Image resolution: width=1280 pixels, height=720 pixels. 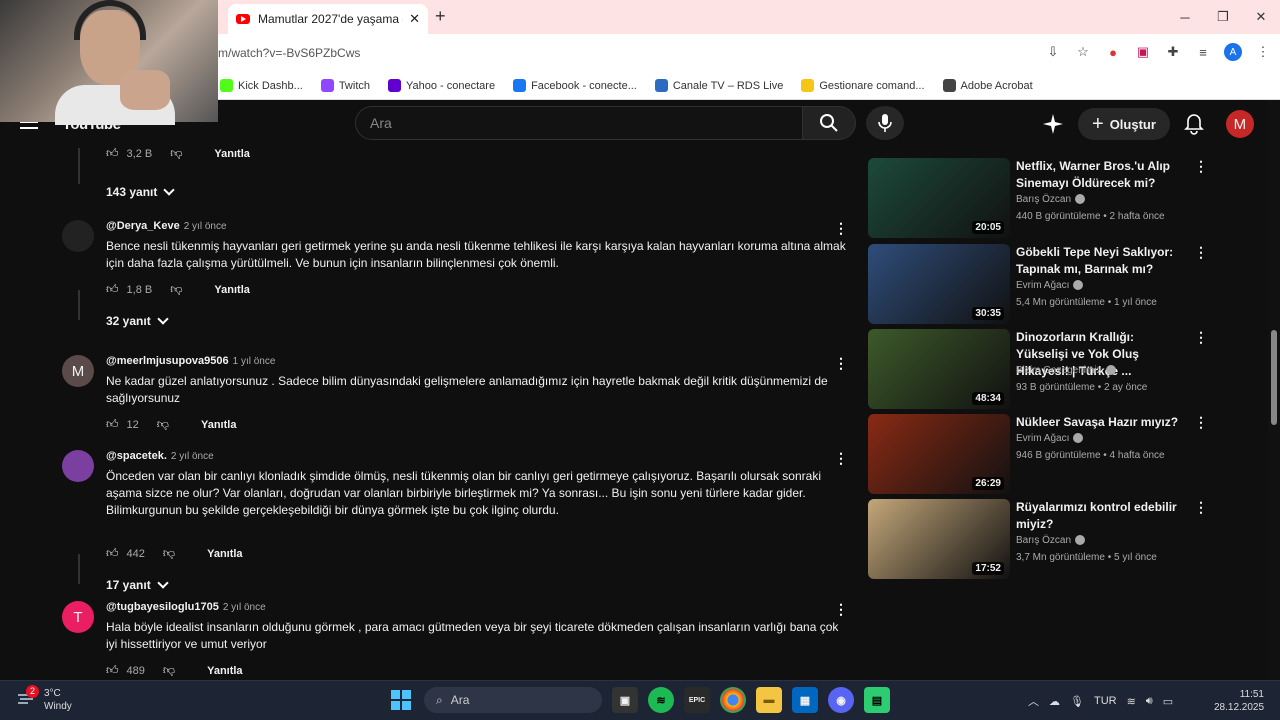 I want to click on comment-author: @tugbayesiloglu1705 2 yıl önce, so click(x=186, y=607).